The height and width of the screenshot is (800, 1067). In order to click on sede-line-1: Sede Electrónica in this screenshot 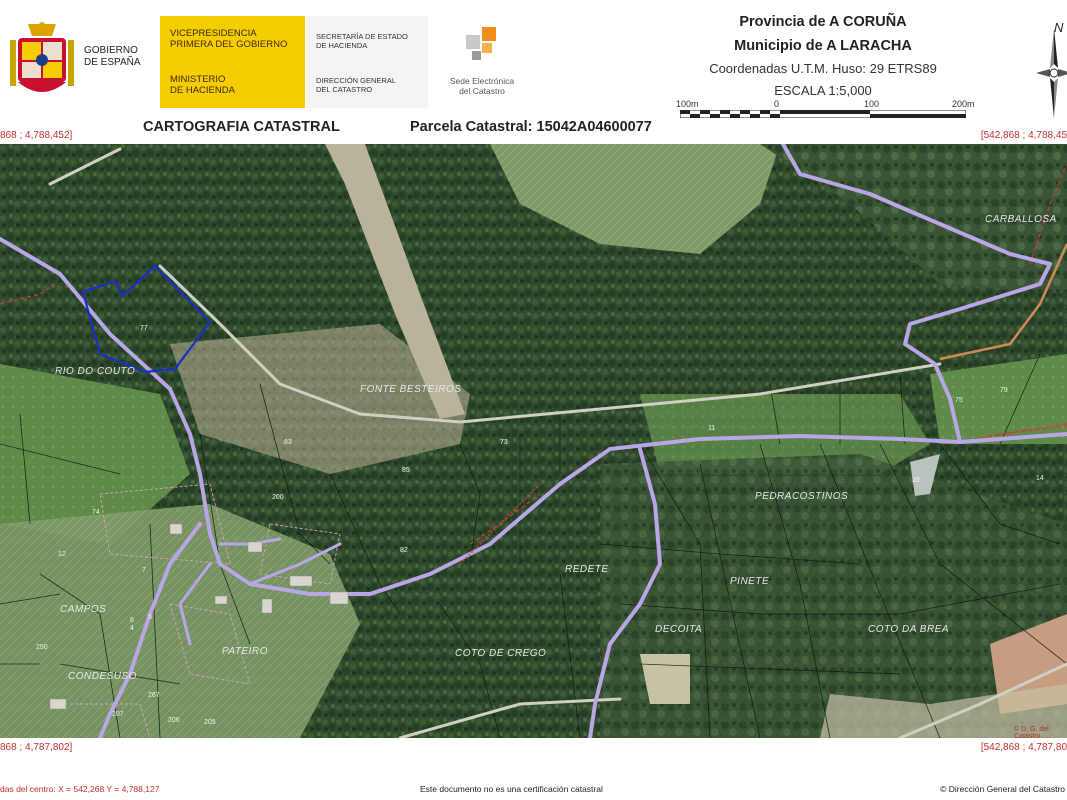, I will do `click(482, 81)`.